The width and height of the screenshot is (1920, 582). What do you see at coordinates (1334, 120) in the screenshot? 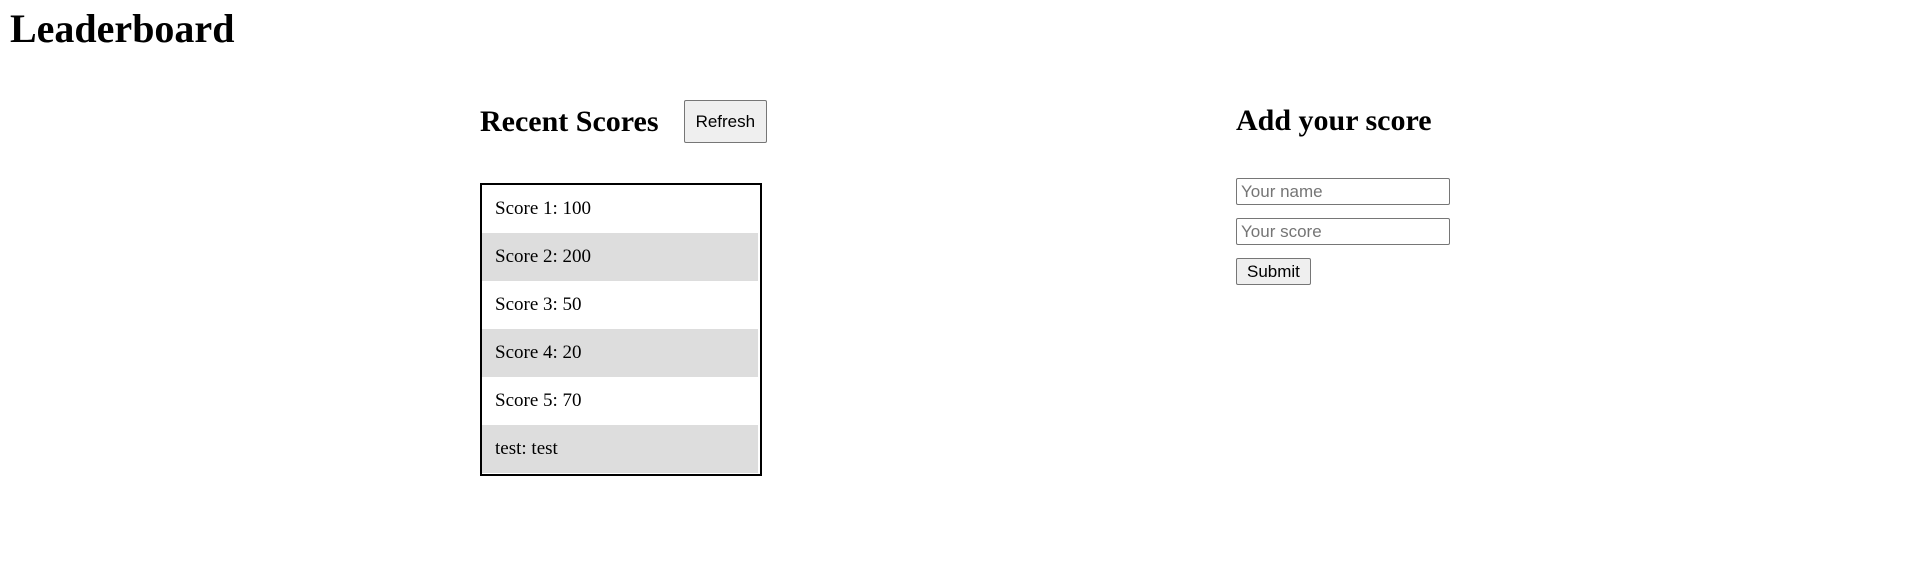
I see `add-score-title: Add your score` at bounding box center [1334, 120].